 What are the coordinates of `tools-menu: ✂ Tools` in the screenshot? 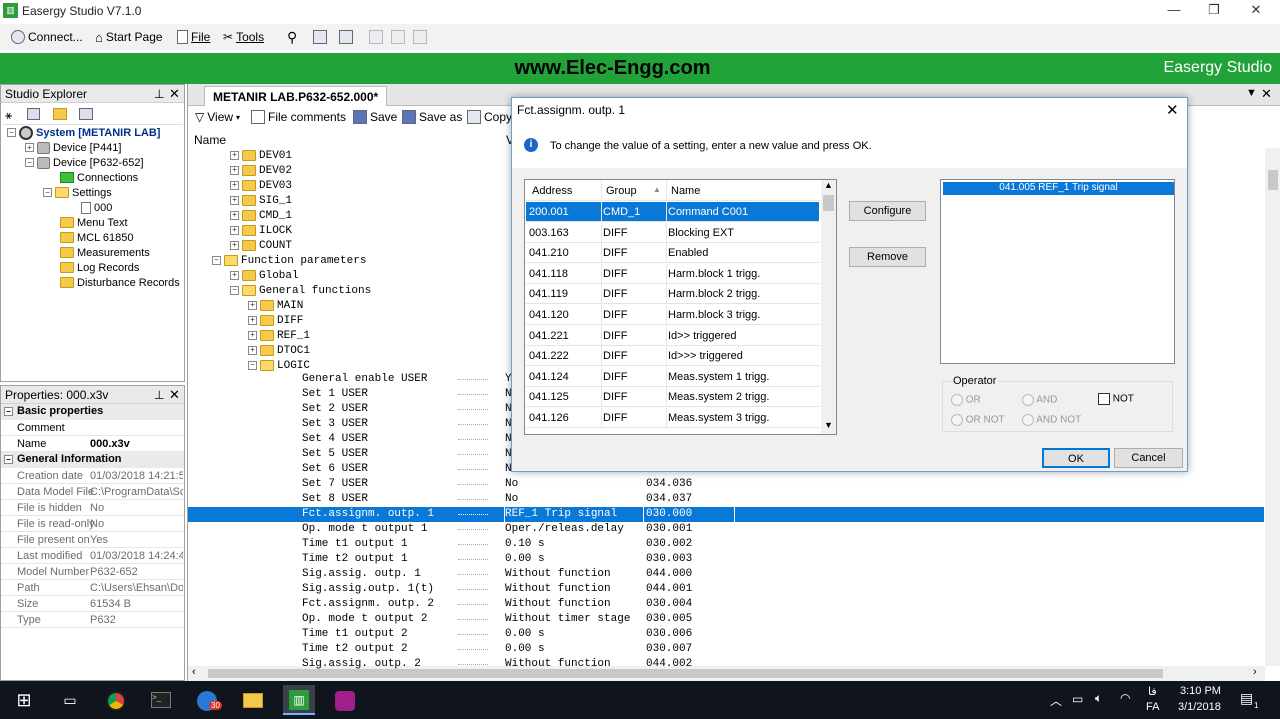 It's located at (243, 37).